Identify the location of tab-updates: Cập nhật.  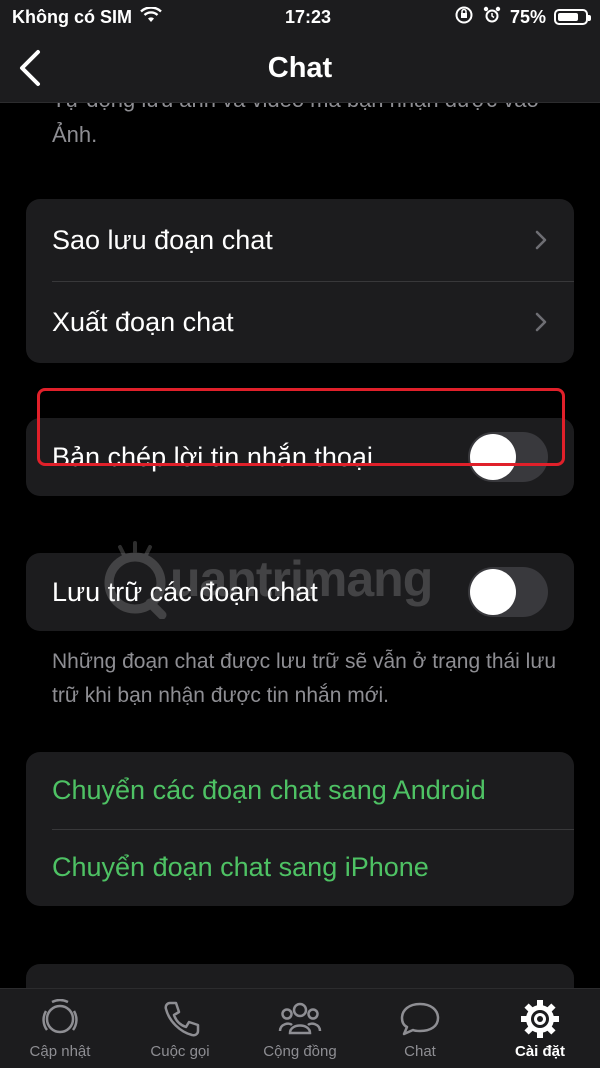
(60, 1028).